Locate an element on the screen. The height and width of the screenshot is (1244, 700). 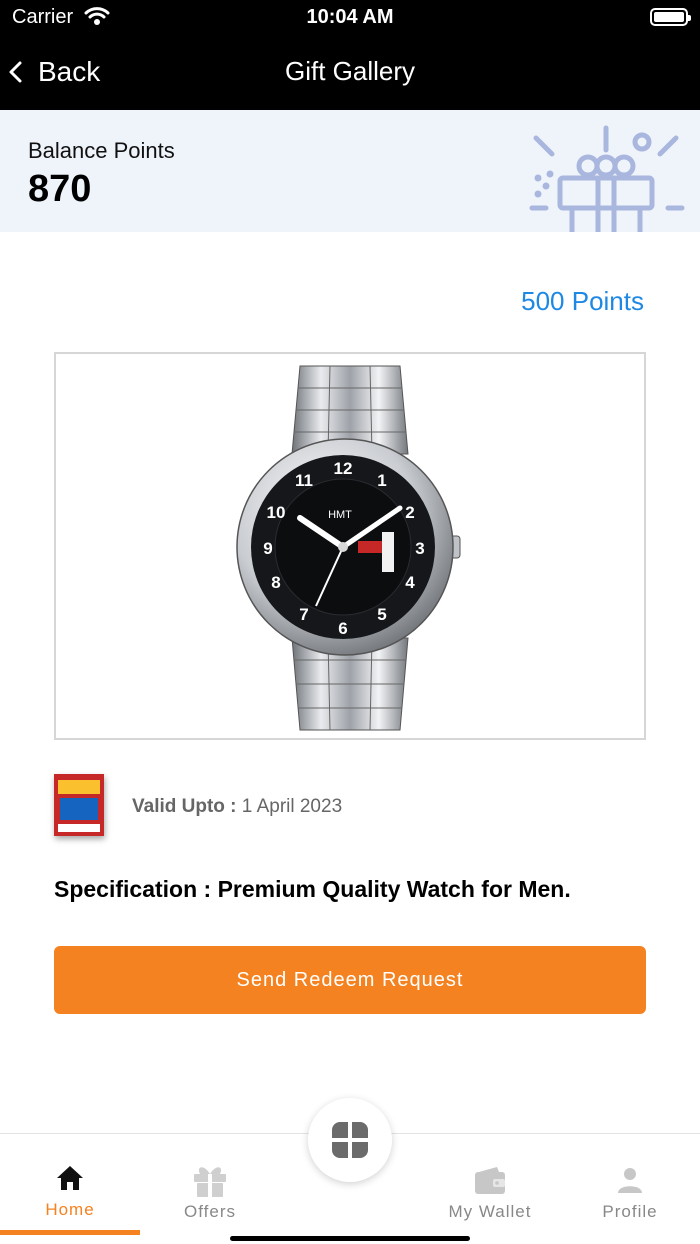
svg-text: 11 is located at coordinates (304, 480).